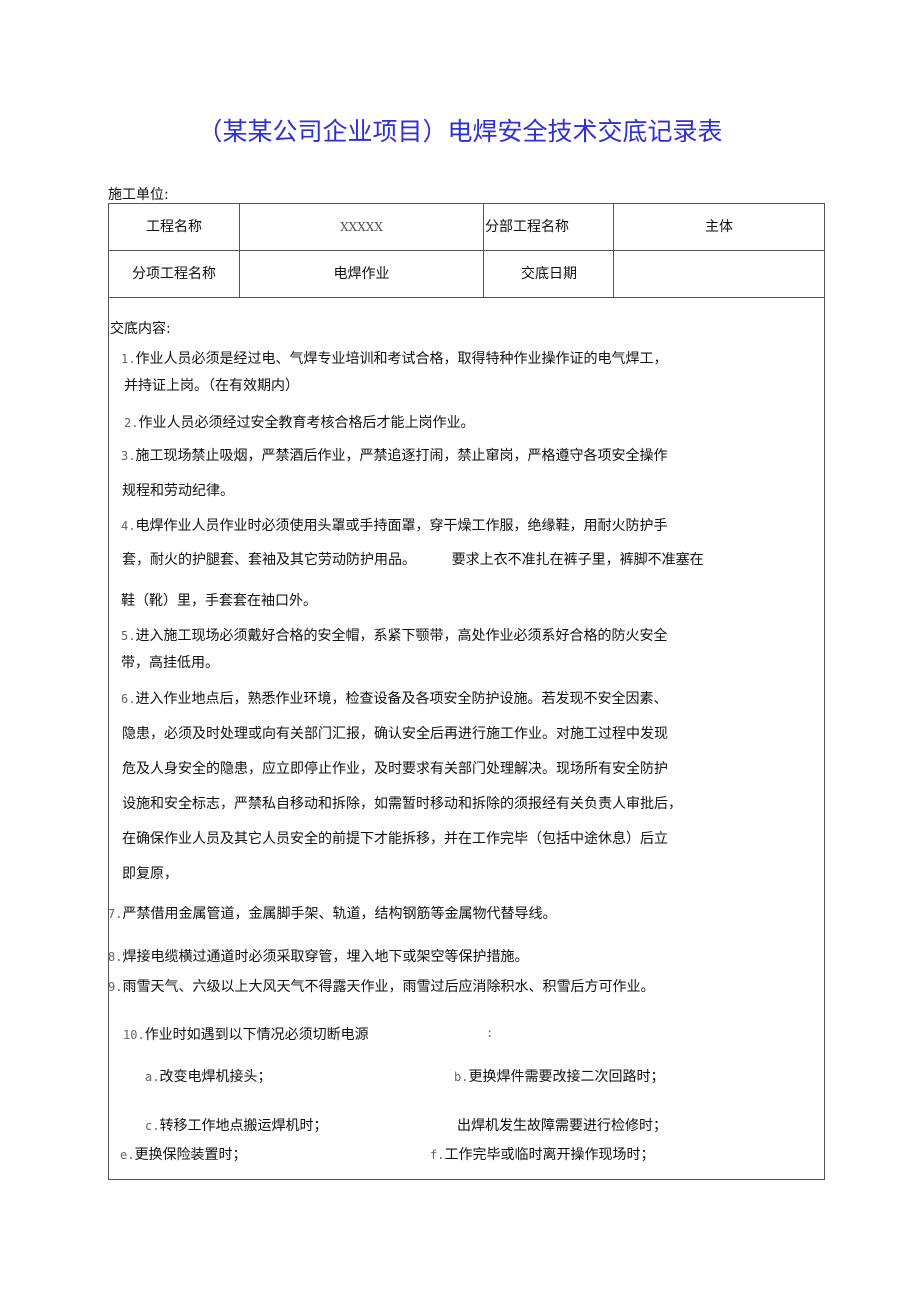 Image resolution: width=920 pixels, height=1301 pixels. I want to click on list-item-6-cont: 危及人身安全的隐患，应立即停止作业，及时要求有关部门处理解决。现场所有安全防护, so click(395, 769).